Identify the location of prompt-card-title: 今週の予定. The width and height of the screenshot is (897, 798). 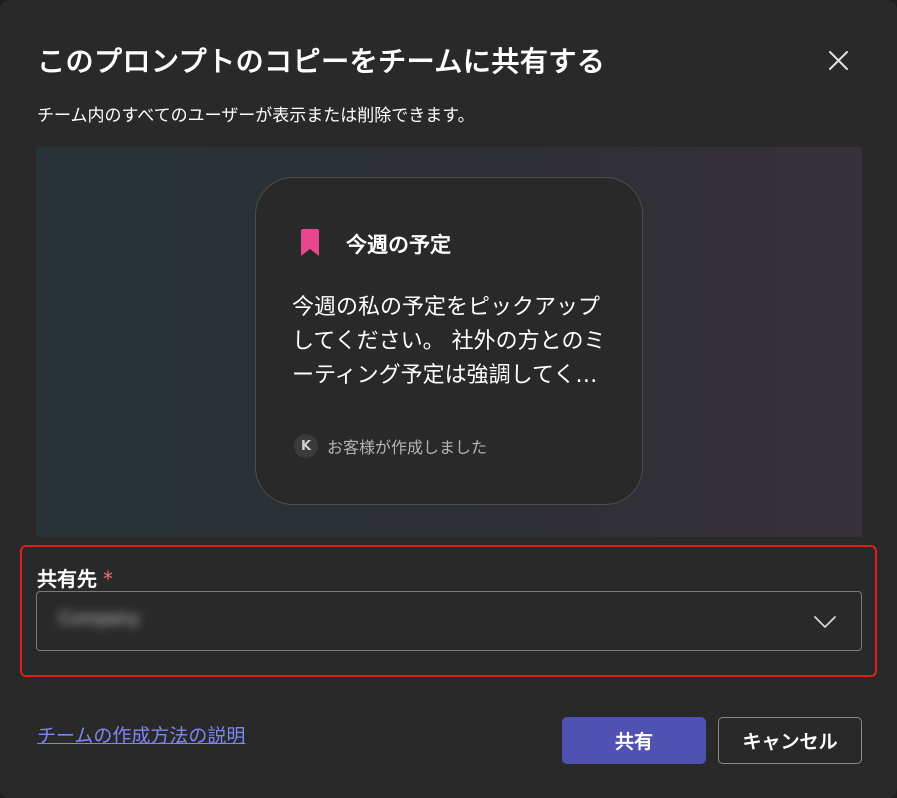
(398, 245).